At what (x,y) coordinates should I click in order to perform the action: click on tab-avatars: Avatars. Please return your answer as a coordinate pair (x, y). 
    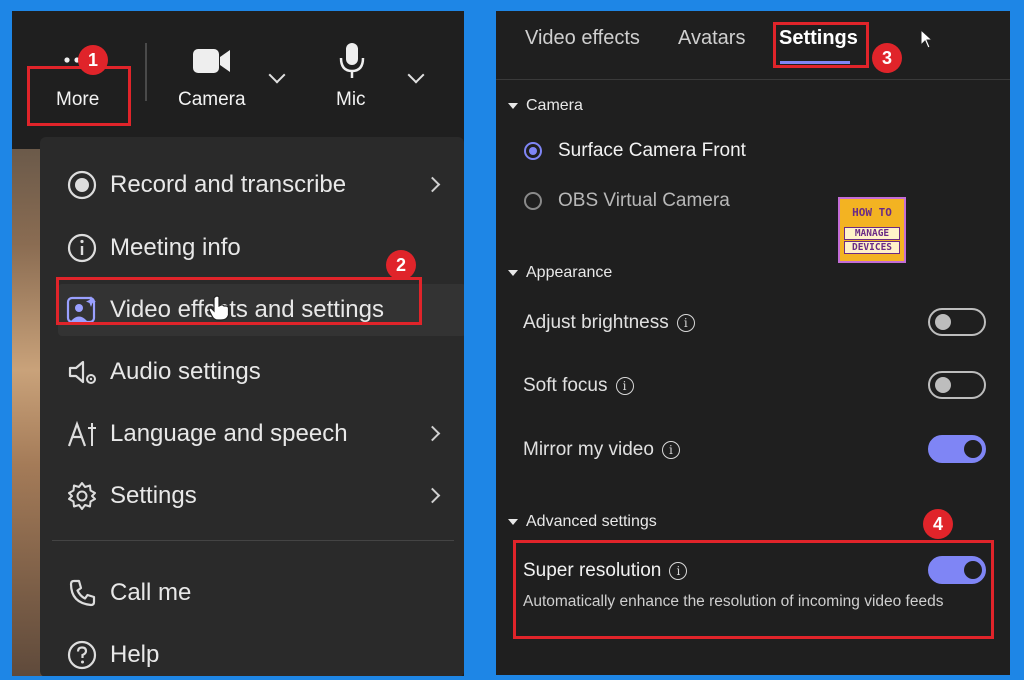
    Looking at the image, I should click on (711, 38).